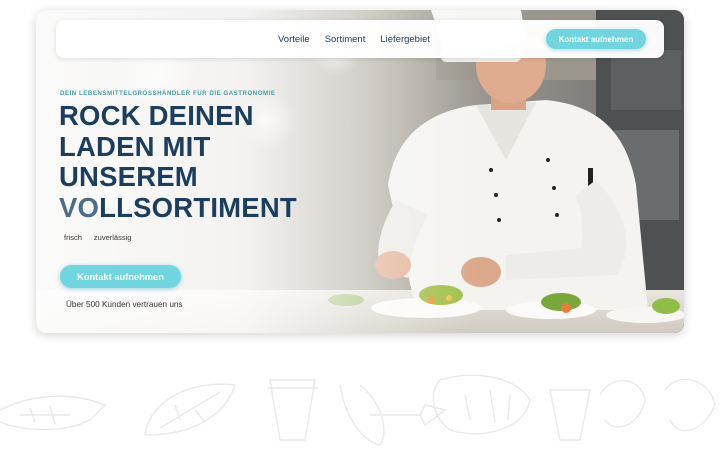  Describe the element at coordinates (73, 237) in the screenshot. I see `tag-frisch: frisch` at that location.